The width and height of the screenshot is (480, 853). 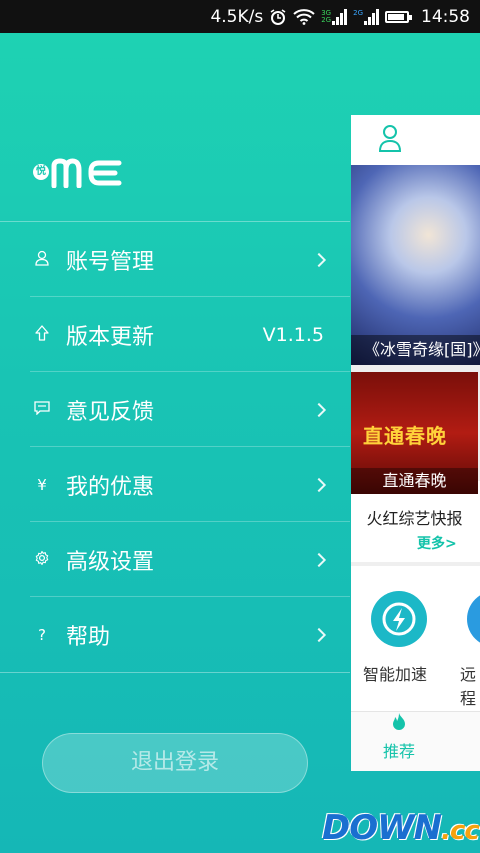 What do you see at coordinates (414, 481) in the screenshot?
I see `card-caption: 直通春晚` at bounding box center [414, 481].